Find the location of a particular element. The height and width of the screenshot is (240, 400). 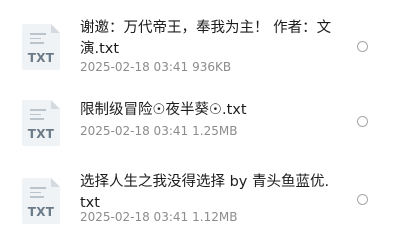

file-name: 选择人生之我没得选择 by 青头鱼蓝优.txt is located at coordinates (205, 192).